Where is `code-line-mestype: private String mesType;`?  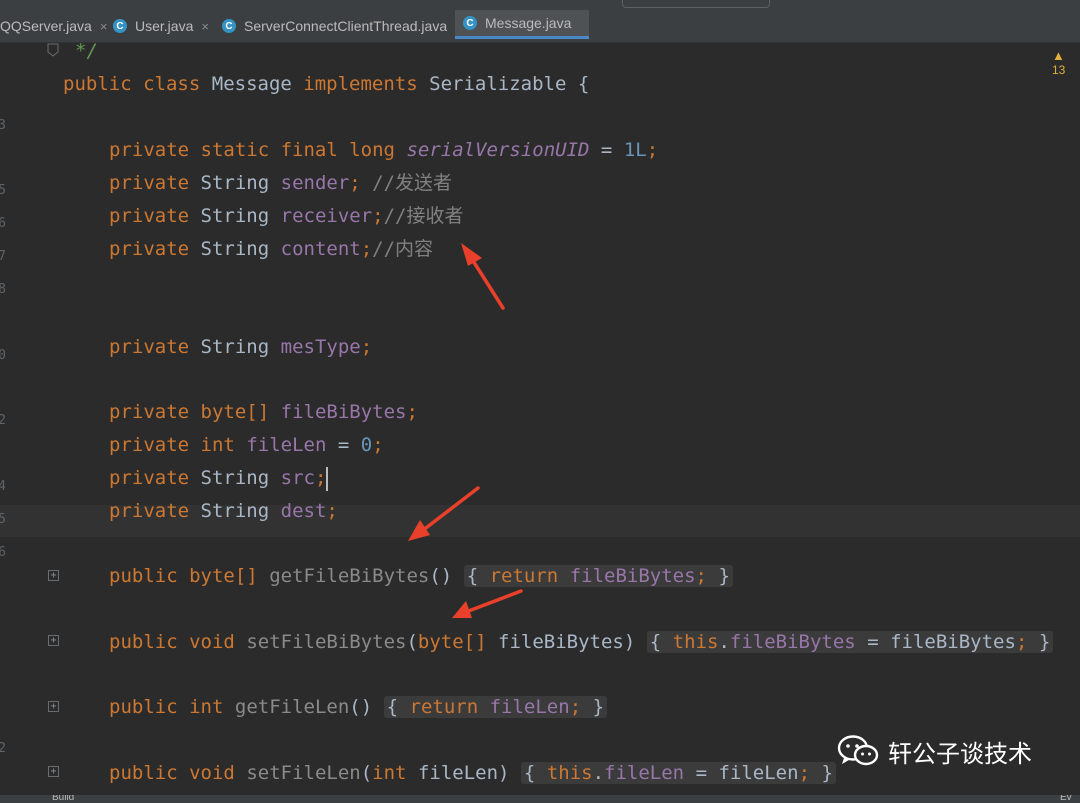
code-line-mestype: private String mesType; is located at coordinates (240, 347).